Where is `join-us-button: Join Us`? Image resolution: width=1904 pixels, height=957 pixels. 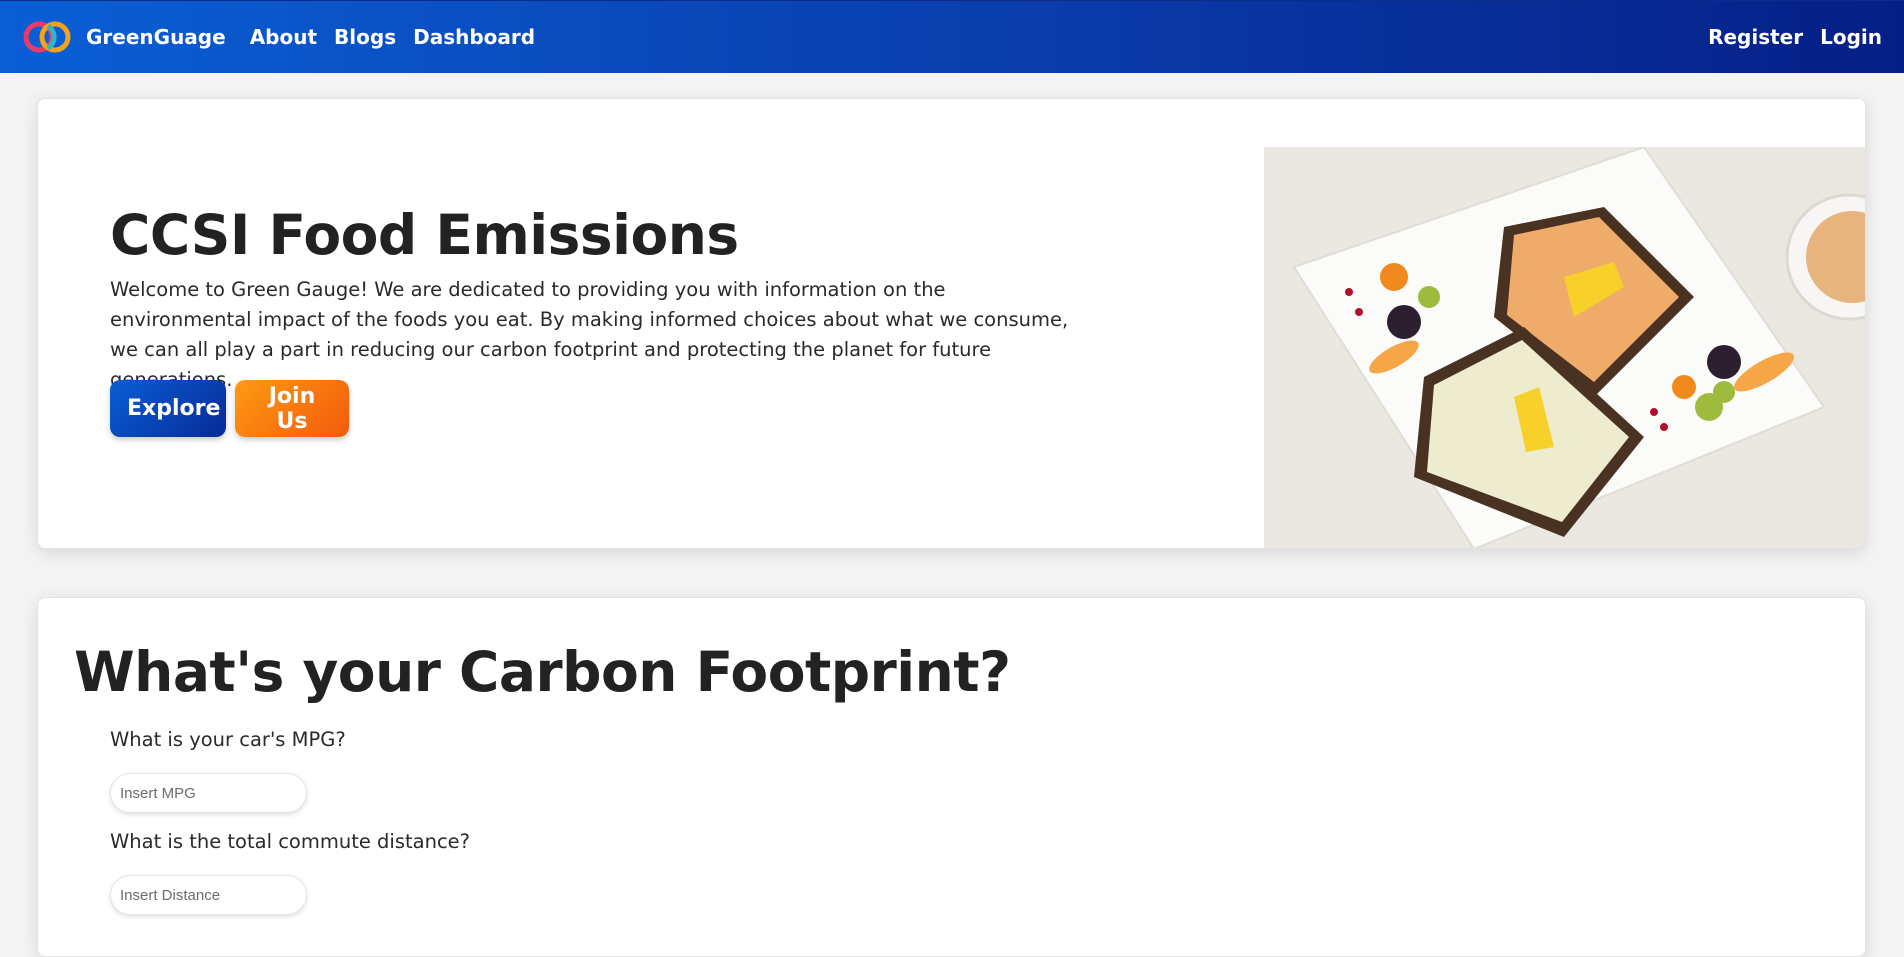 join-us-button: Join Us is located at coordinates (292, 408).